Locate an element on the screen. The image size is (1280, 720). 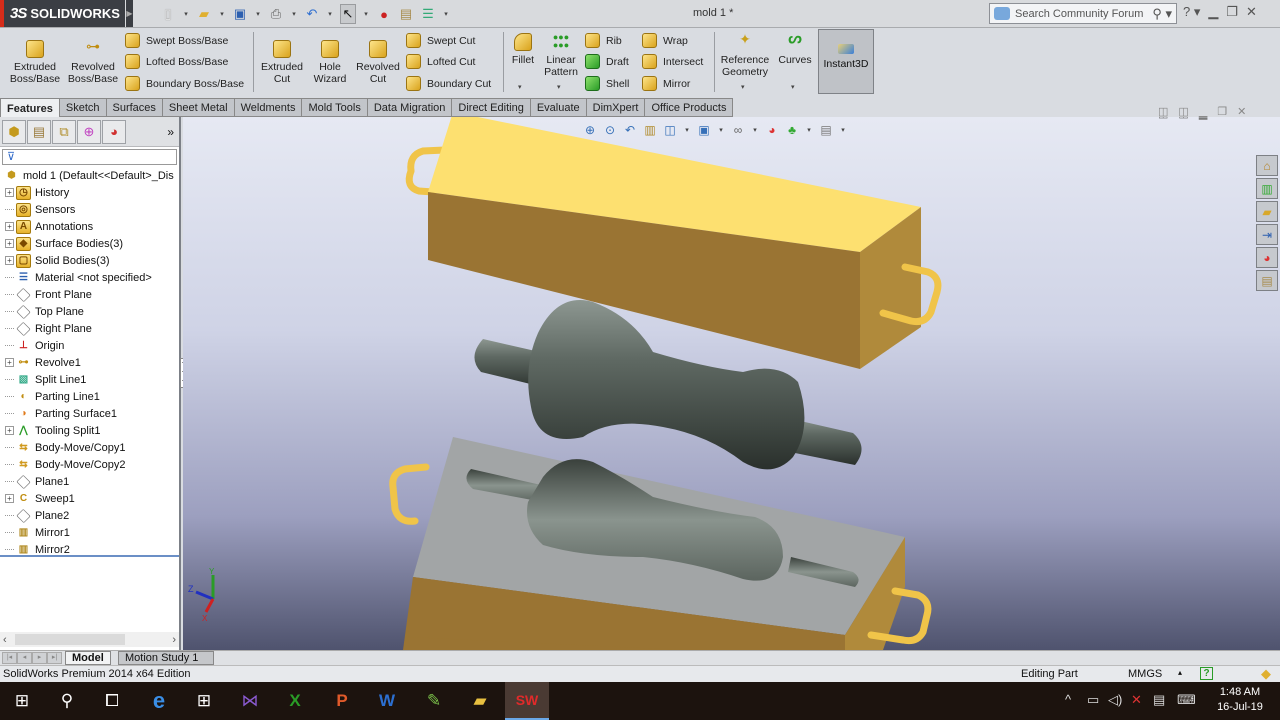
edit-appearance-icon: ◕ is located at coordinates (772, 130).